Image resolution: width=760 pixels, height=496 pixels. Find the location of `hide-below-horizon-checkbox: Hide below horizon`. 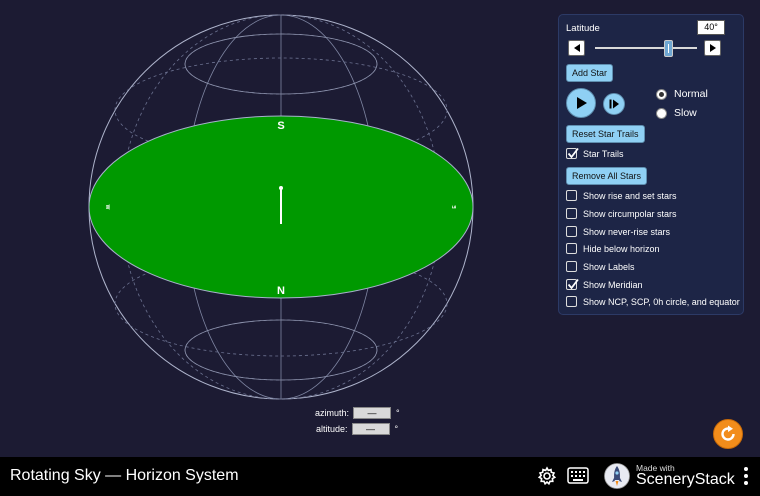

hide-below-horizon-checkbox: Hide below horizon is located at coordinates (613, 248).